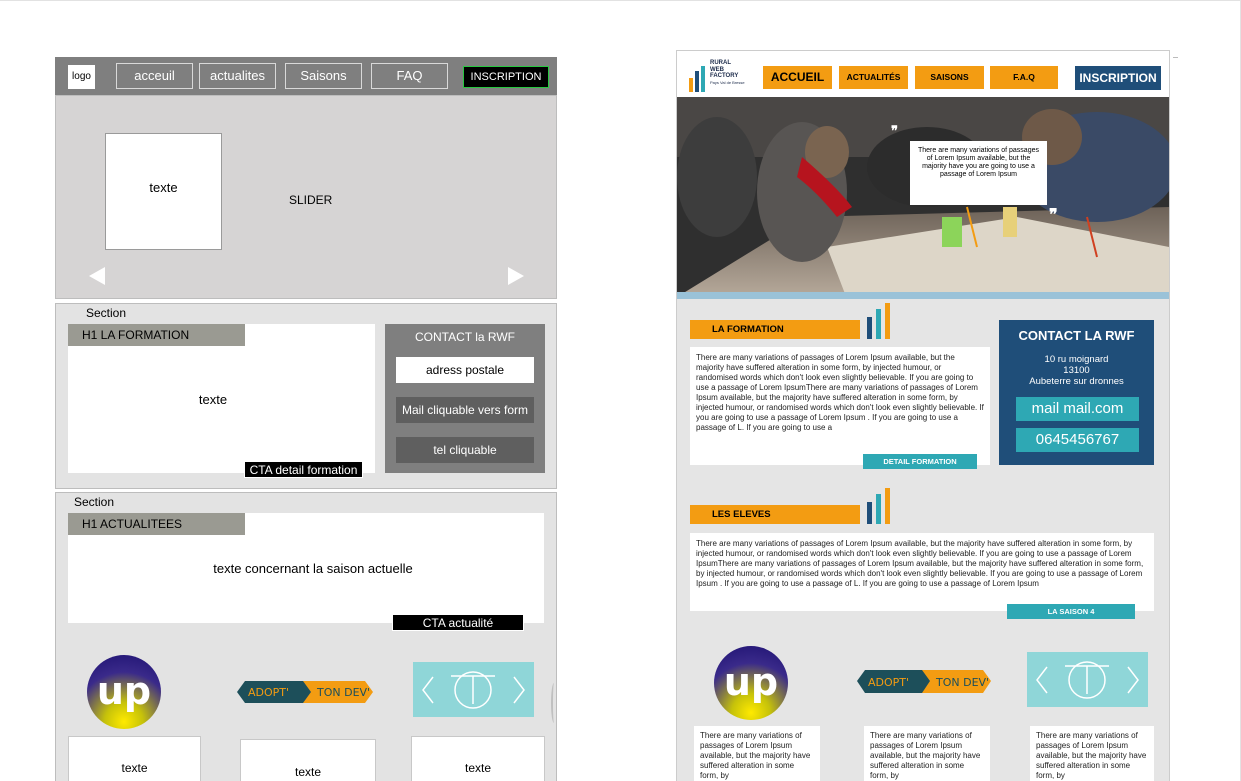 This screenshot has height=781, width=1241. What do you see at coordinates (156, 335) in the screenshot?
I see `wf-formation-heading: H1 LA FORMATION` at bounding box center [156, 335].